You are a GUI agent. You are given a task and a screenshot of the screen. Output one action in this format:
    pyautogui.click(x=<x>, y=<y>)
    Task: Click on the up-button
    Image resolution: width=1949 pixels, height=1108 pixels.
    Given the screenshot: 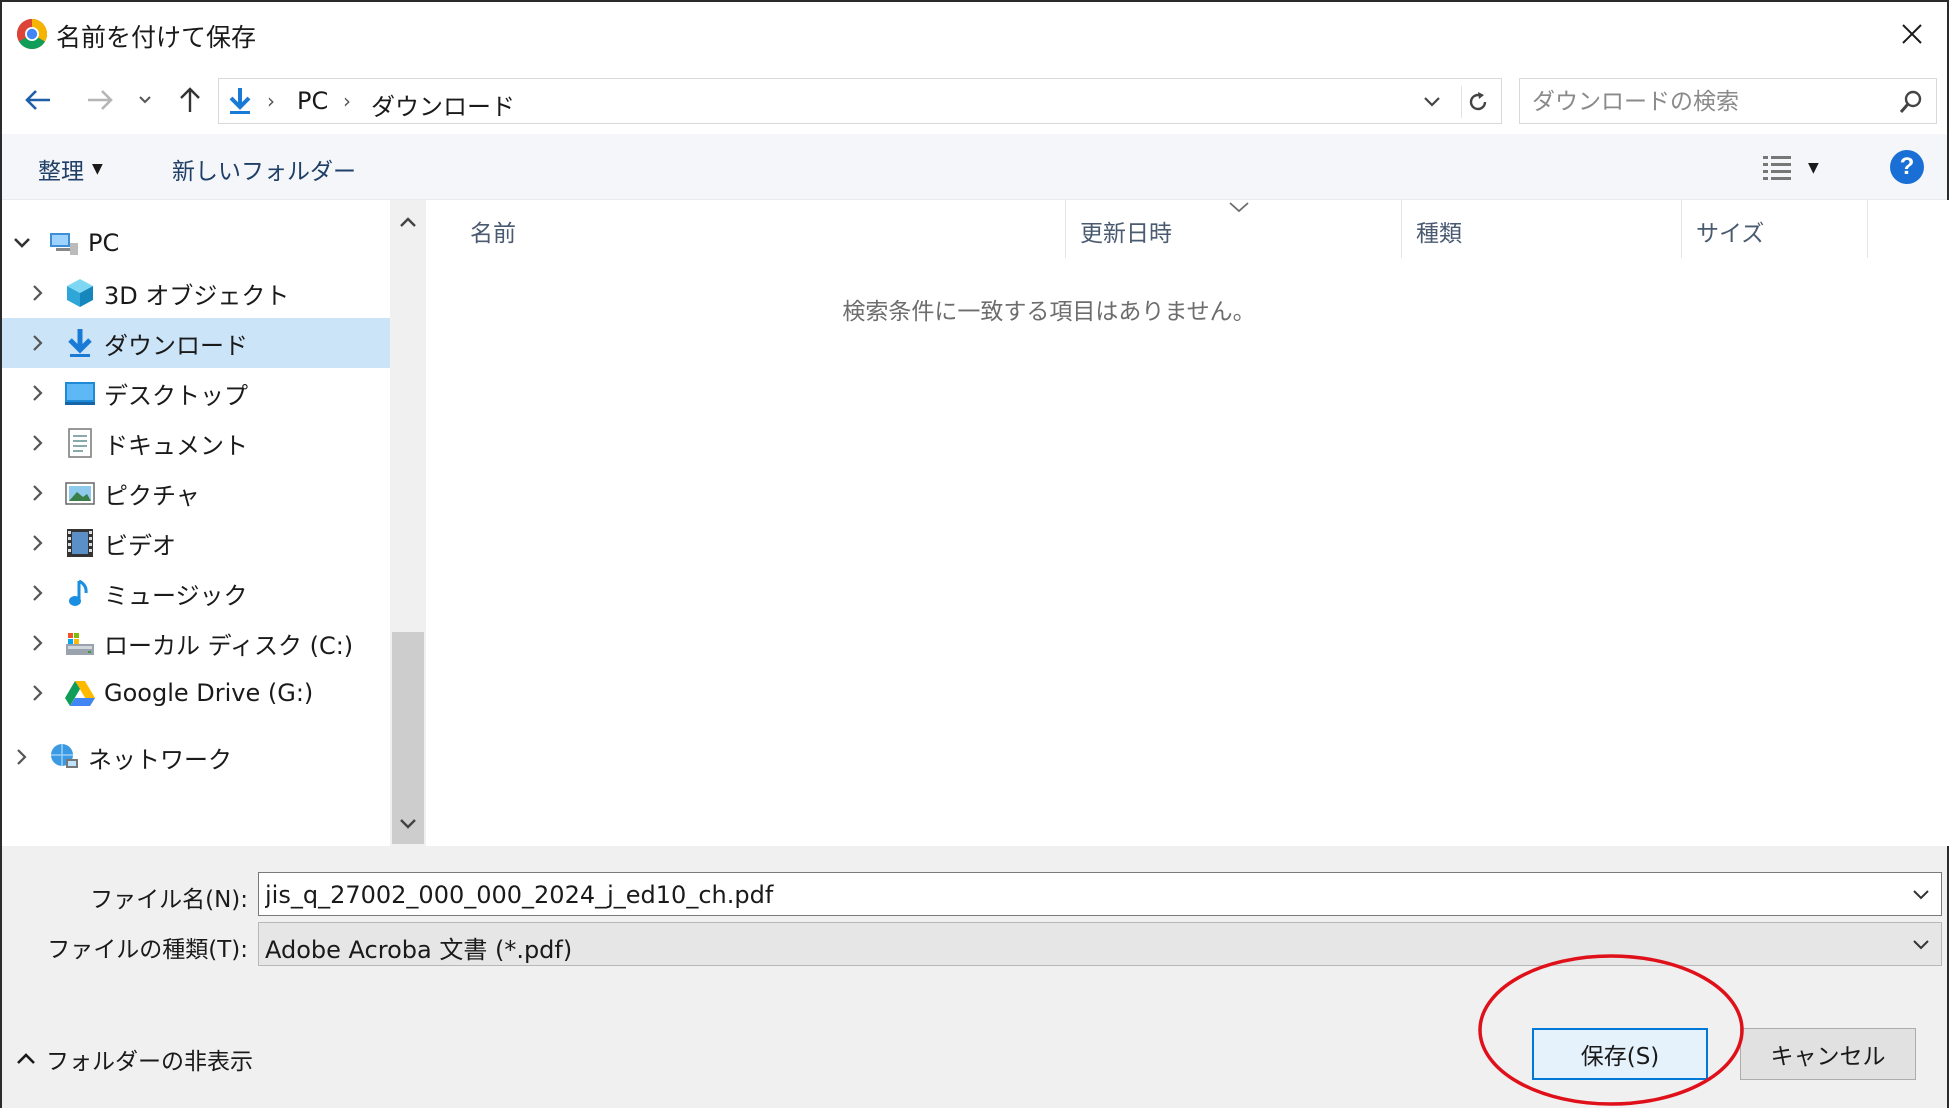 What is the action you would take?
    pyautogui.click(x=190, y=100)
    